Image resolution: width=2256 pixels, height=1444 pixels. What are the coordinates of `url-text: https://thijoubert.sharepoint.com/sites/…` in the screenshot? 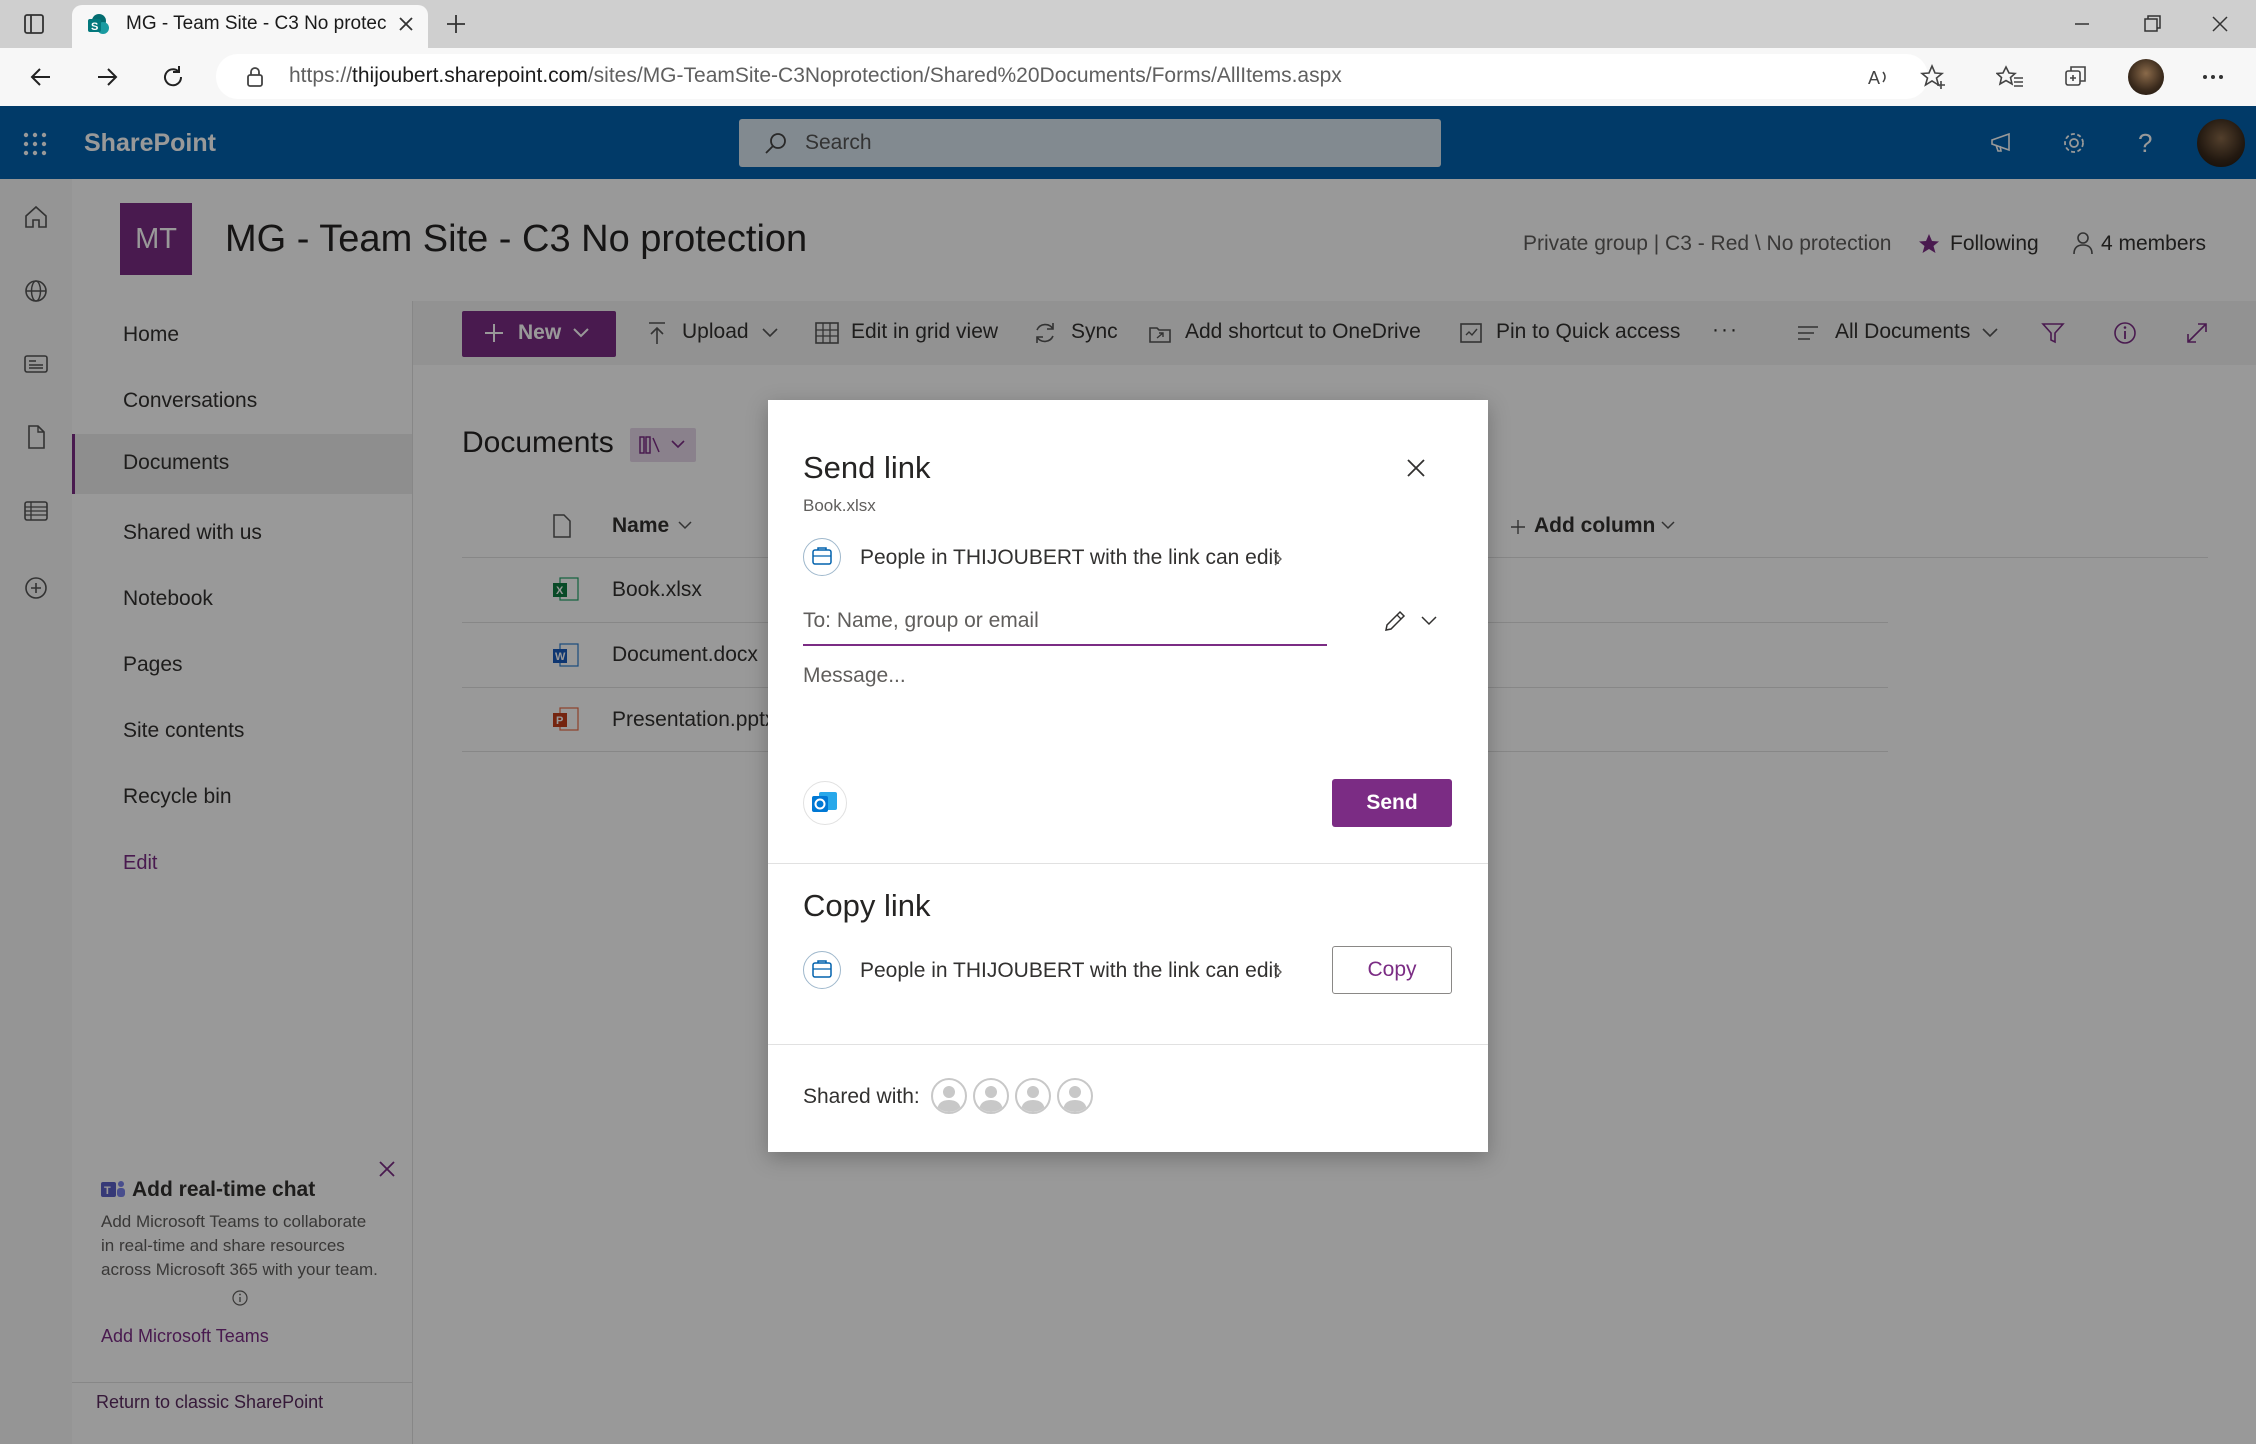 It's located at (815, 76).